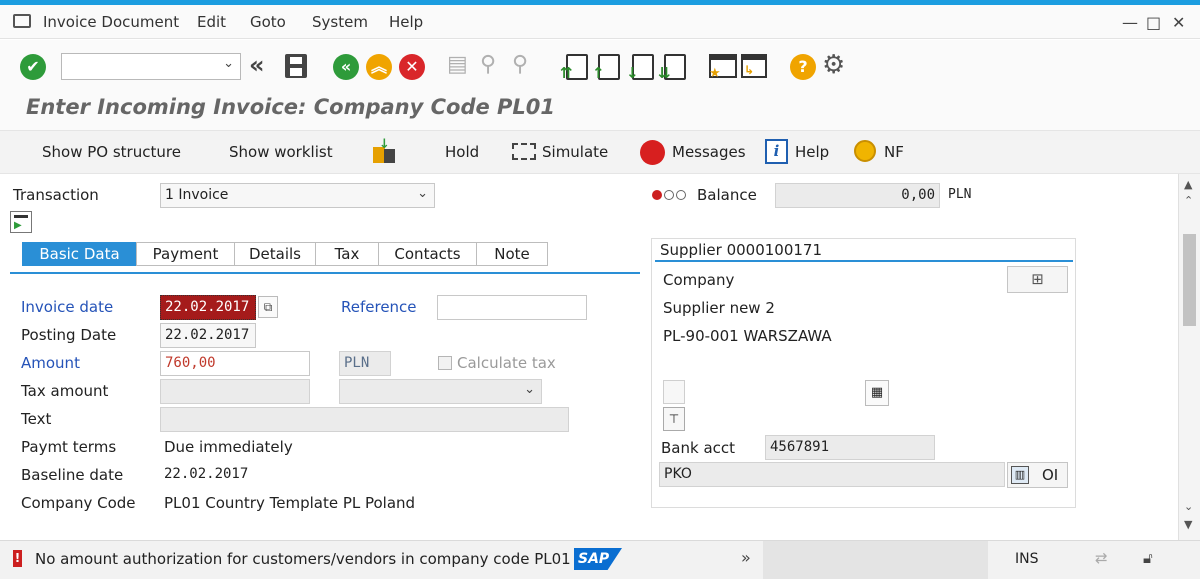  I want to click on scroll-up-icon: ▲, so click(1188, 184).